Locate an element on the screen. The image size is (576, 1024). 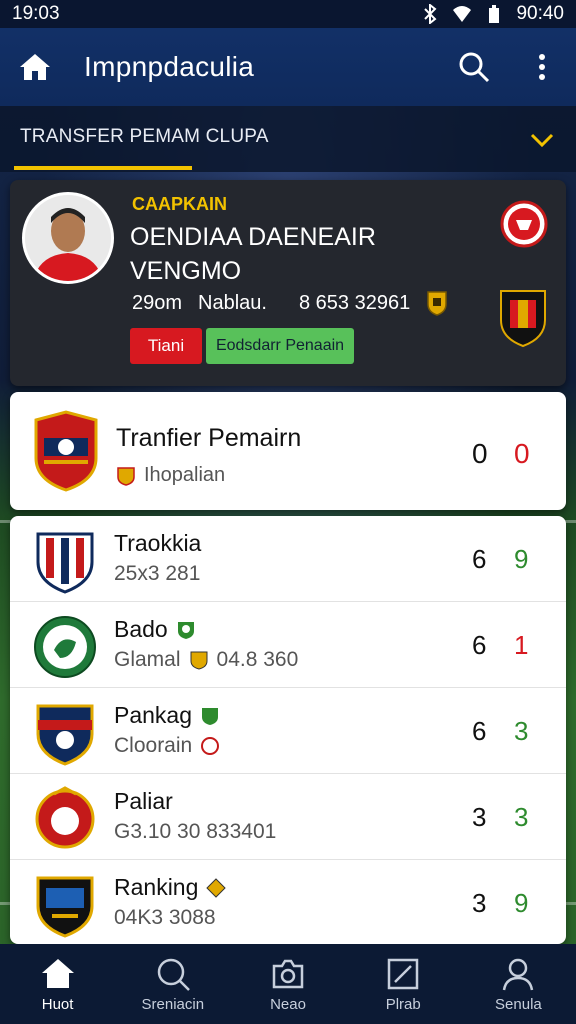
featured-transfer-card: Tranfier Pemairn Ihopalian 0 0 is located at coordinates (288, 451).